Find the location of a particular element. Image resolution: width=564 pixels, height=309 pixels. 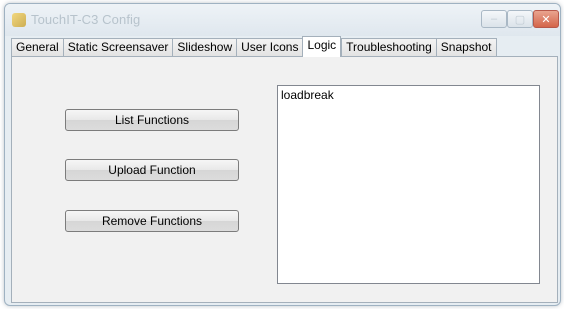

list-functions-button: List Functions is located at coordinates (152, 120).